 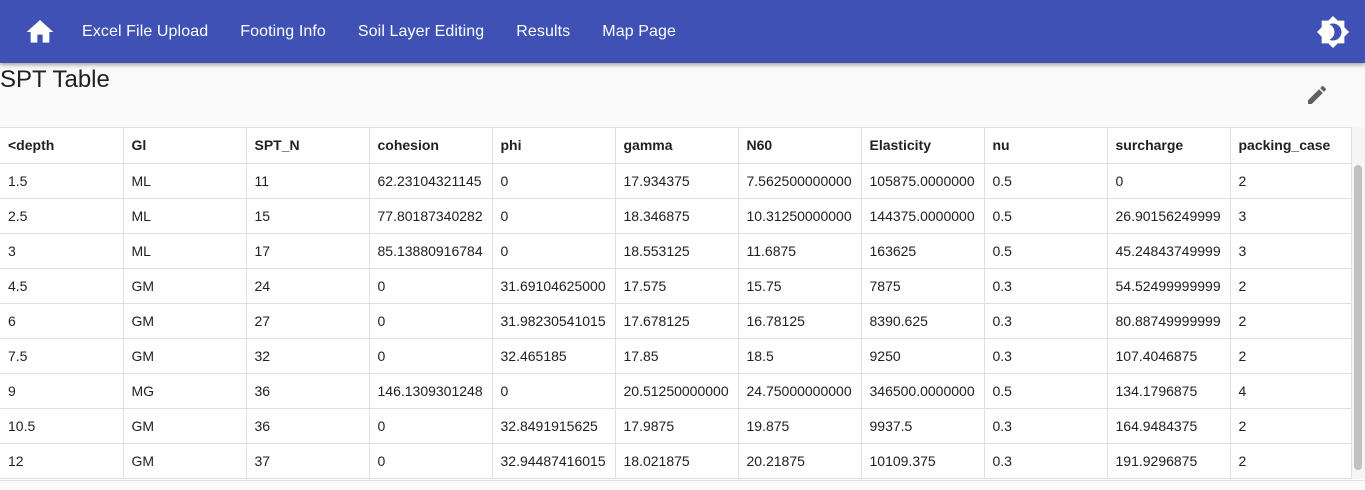 I want to click on table-cell: MG, so click(x=185, y=391).